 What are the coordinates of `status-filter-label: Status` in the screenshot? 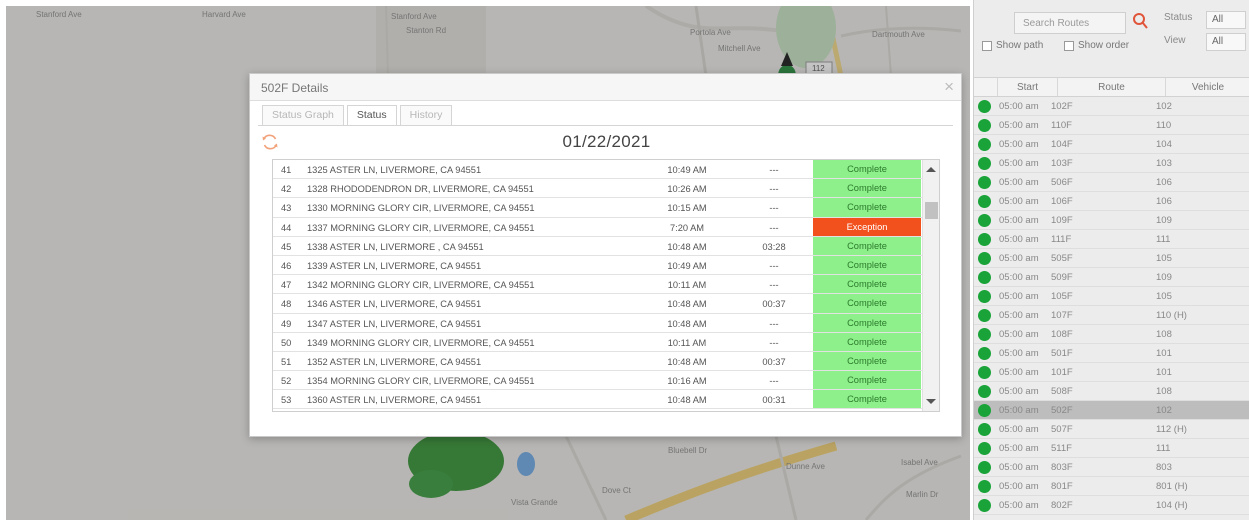 It's located at (1178, 17).